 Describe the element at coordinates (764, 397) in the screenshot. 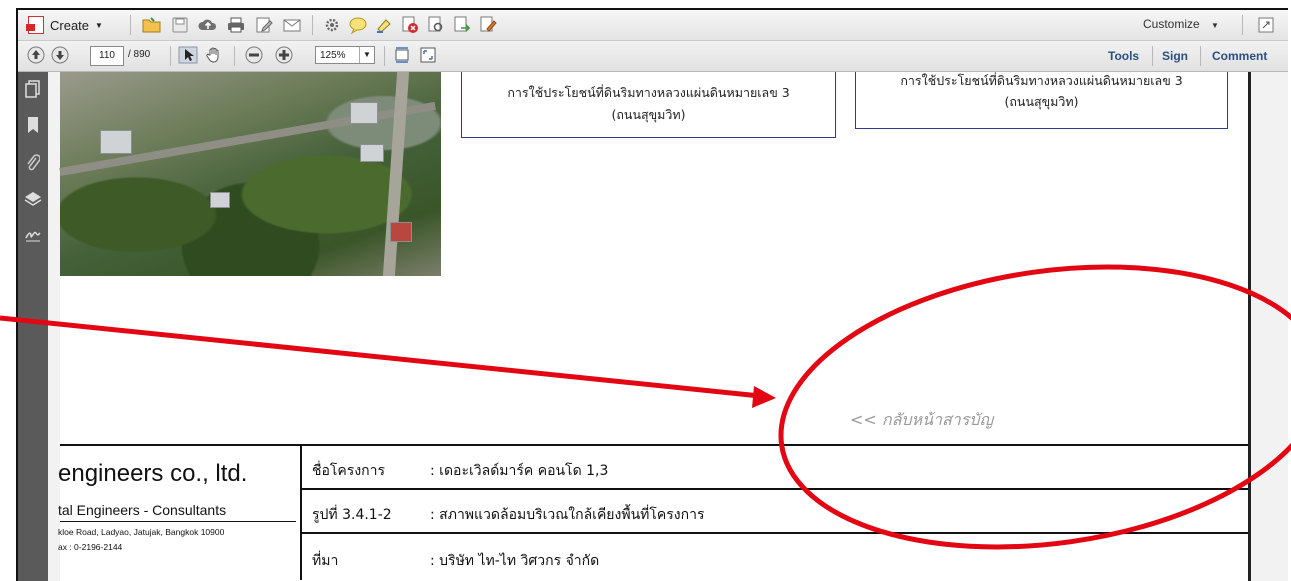

I see `arrow-head` at that location.